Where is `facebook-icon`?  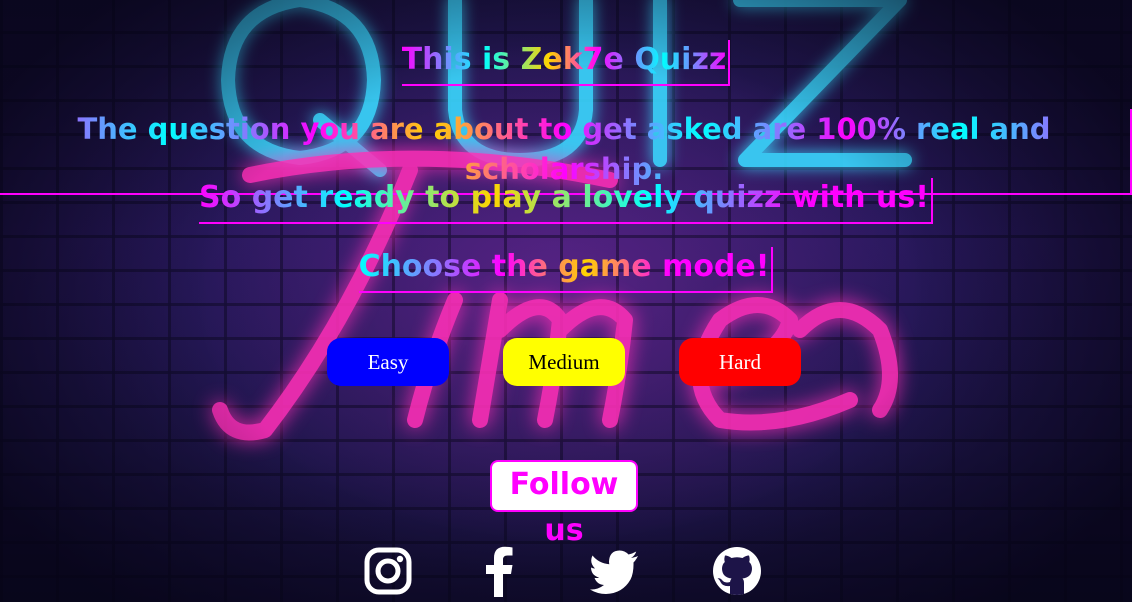
facebook-icon is located at coordinates (499, 571).